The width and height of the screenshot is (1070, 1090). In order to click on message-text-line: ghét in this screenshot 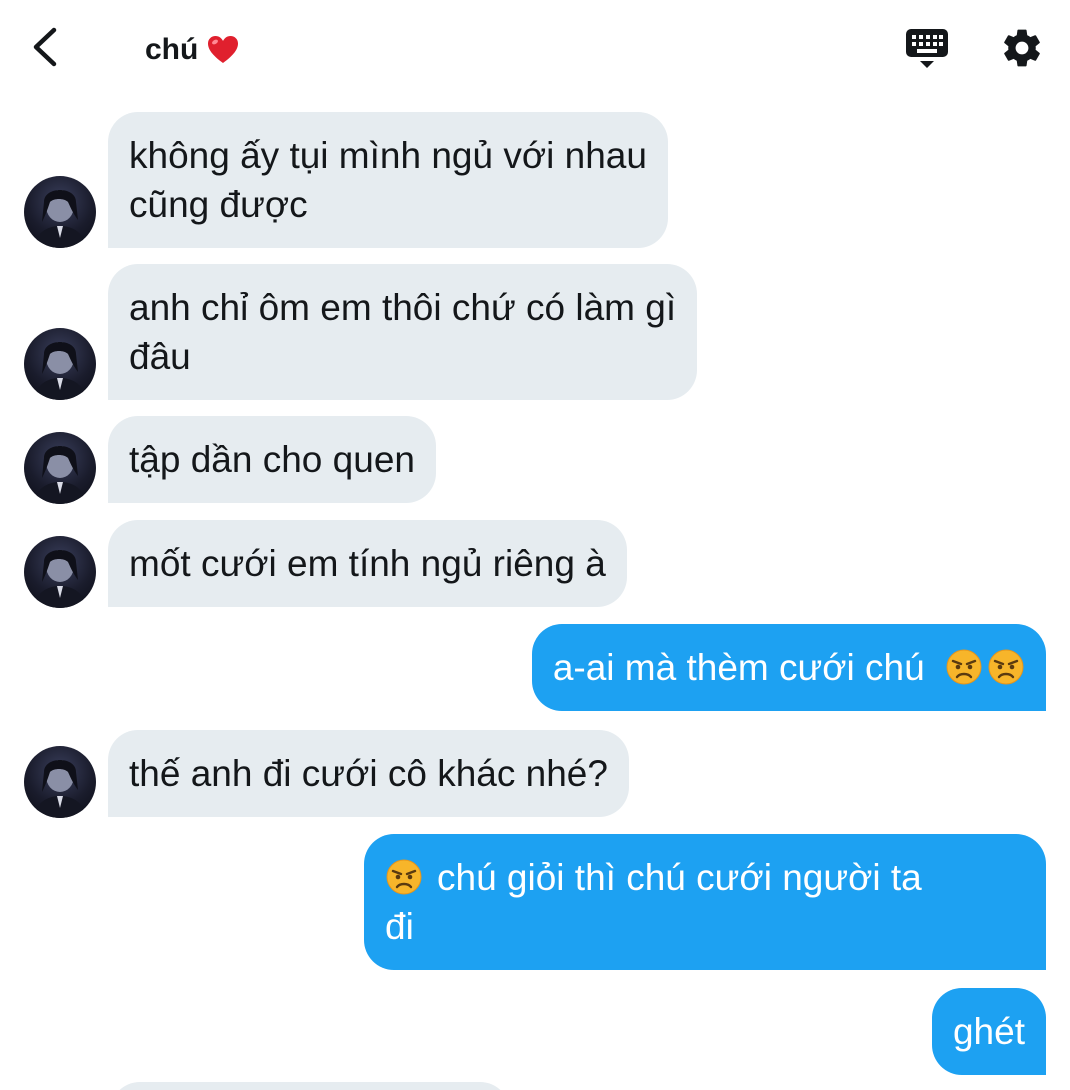, I will do `click(988, 1031)`.